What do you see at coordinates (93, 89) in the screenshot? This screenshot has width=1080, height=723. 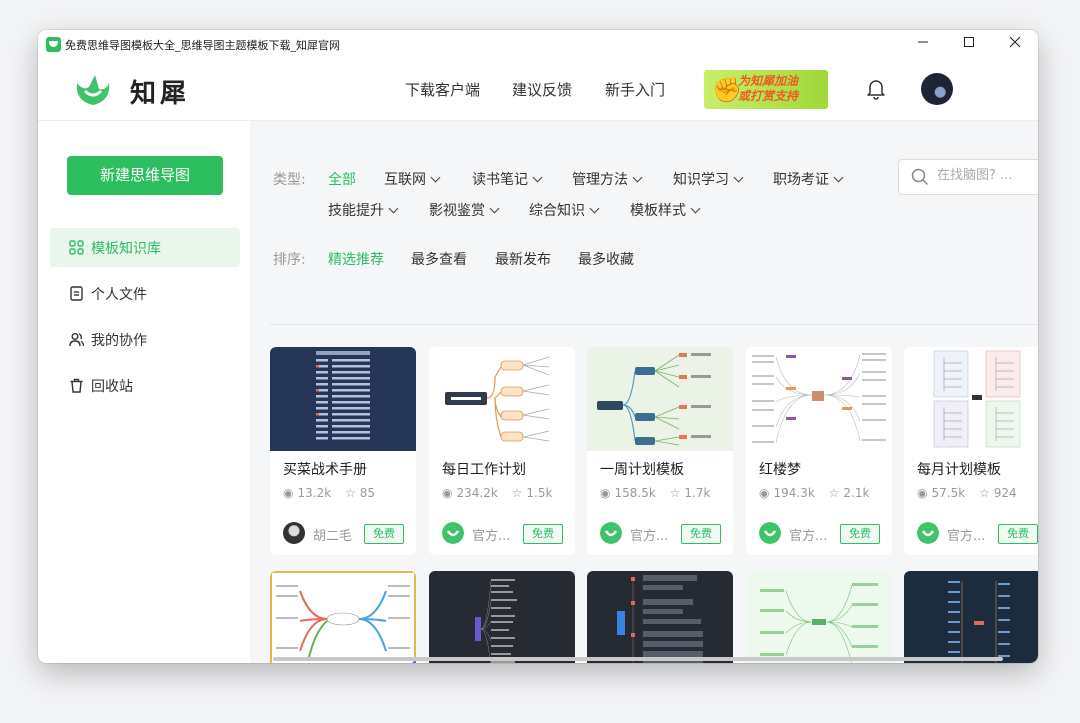 I see `rhino-logo-icon` at bounding box center [93, 89].